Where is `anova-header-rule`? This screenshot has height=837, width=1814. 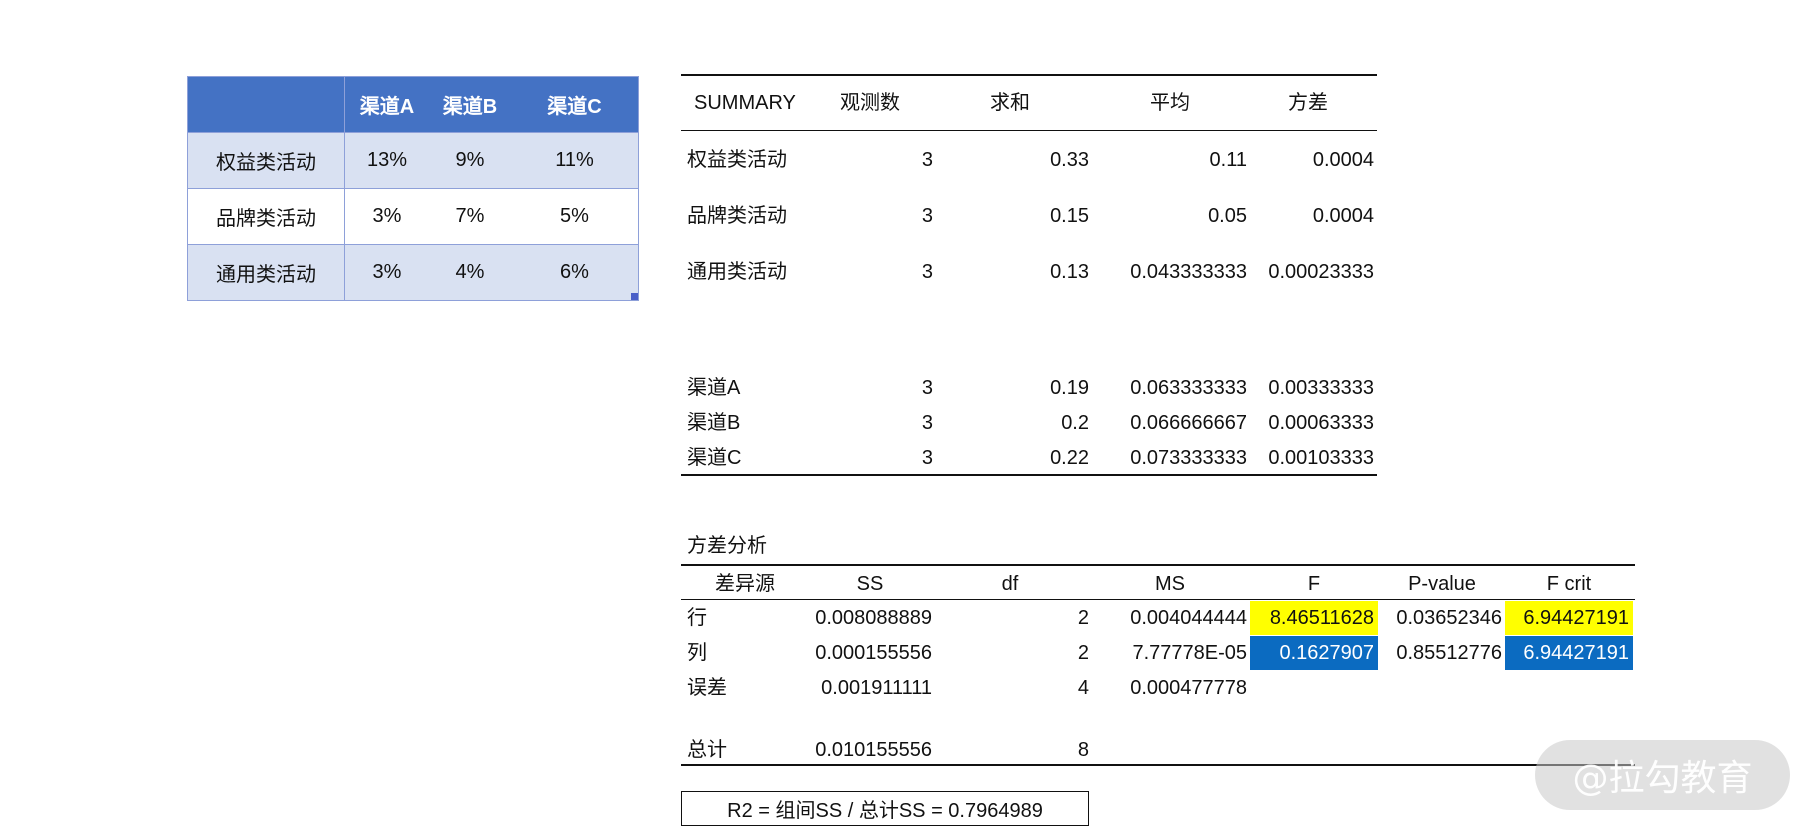 anova-header-rule is located at coordinates (1158, 599).